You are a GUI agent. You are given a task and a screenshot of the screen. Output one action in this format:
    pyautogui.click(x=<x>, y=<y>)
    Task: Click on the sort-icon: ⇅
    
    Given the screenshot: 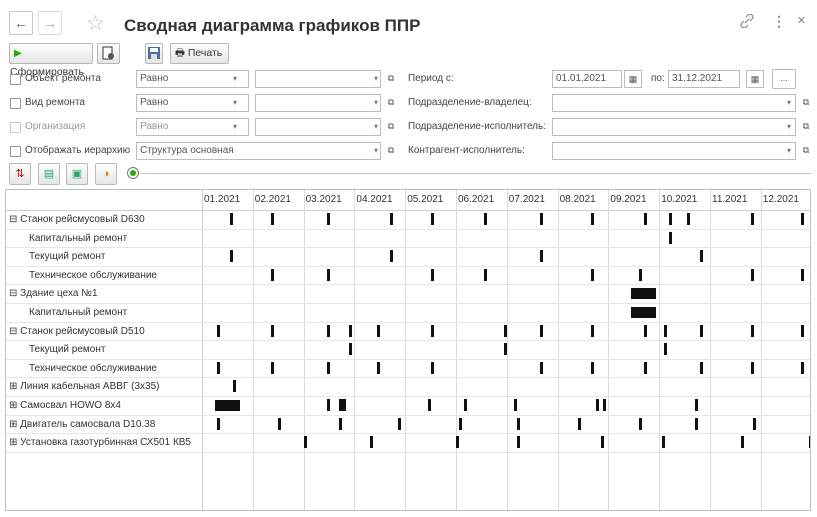 What is the action you would take?
    pyautogui.click(x=20, y=174)
    